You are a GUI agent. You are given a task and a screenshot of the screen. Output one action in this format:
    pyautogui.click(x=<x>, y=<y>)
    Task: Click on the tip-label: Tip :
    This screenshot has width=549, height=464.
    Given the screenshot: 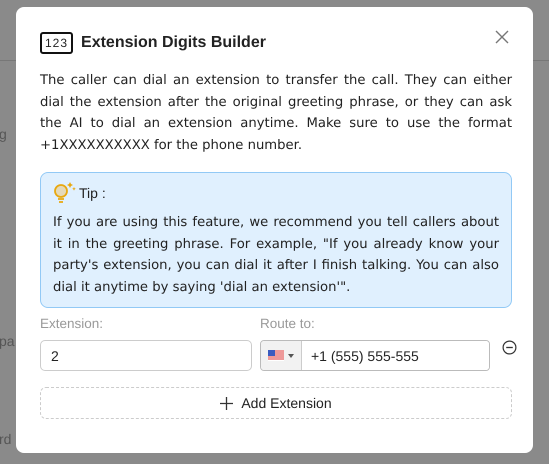 What is the action you would take?
    pyautogui.click(x=92, y=193)
    